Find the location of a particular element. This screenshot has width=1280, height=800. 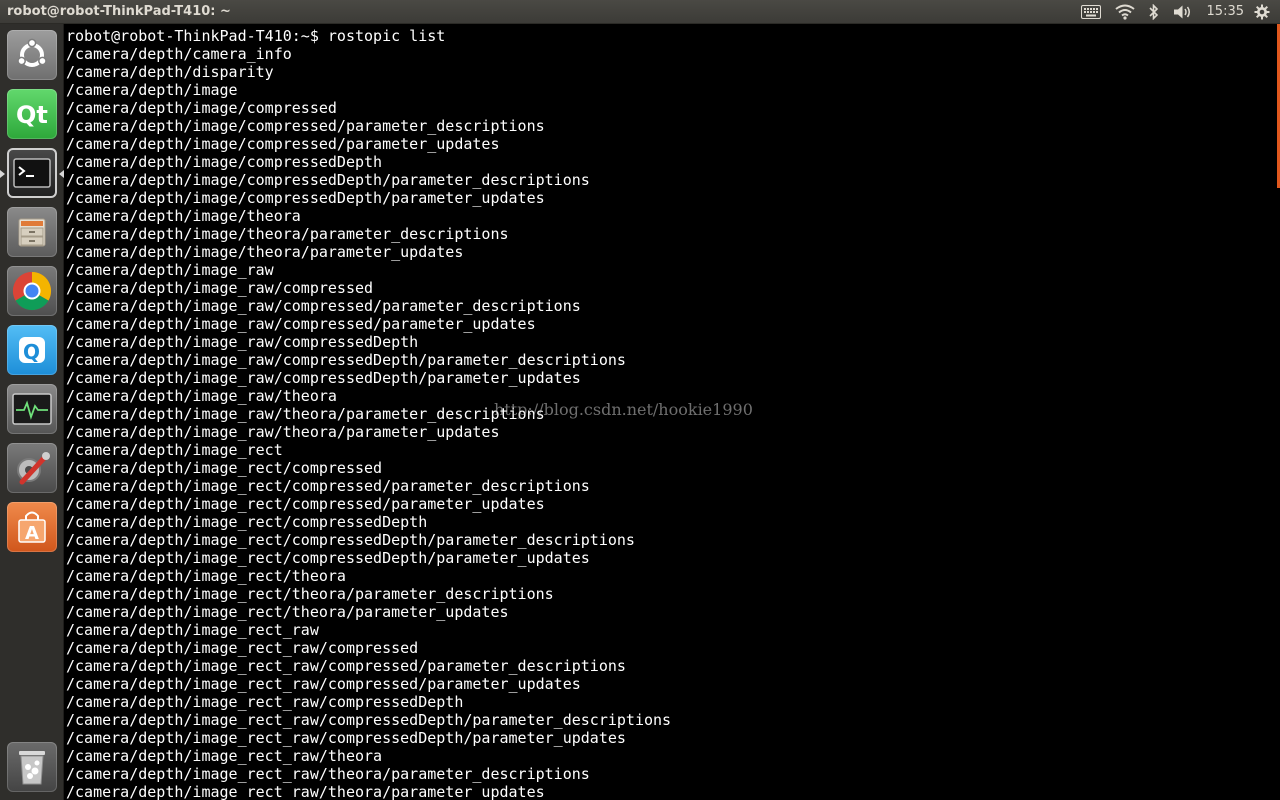

terminal-line: /camera/depth/image_rect_raw/compressed is located at coordinates (242, 648).